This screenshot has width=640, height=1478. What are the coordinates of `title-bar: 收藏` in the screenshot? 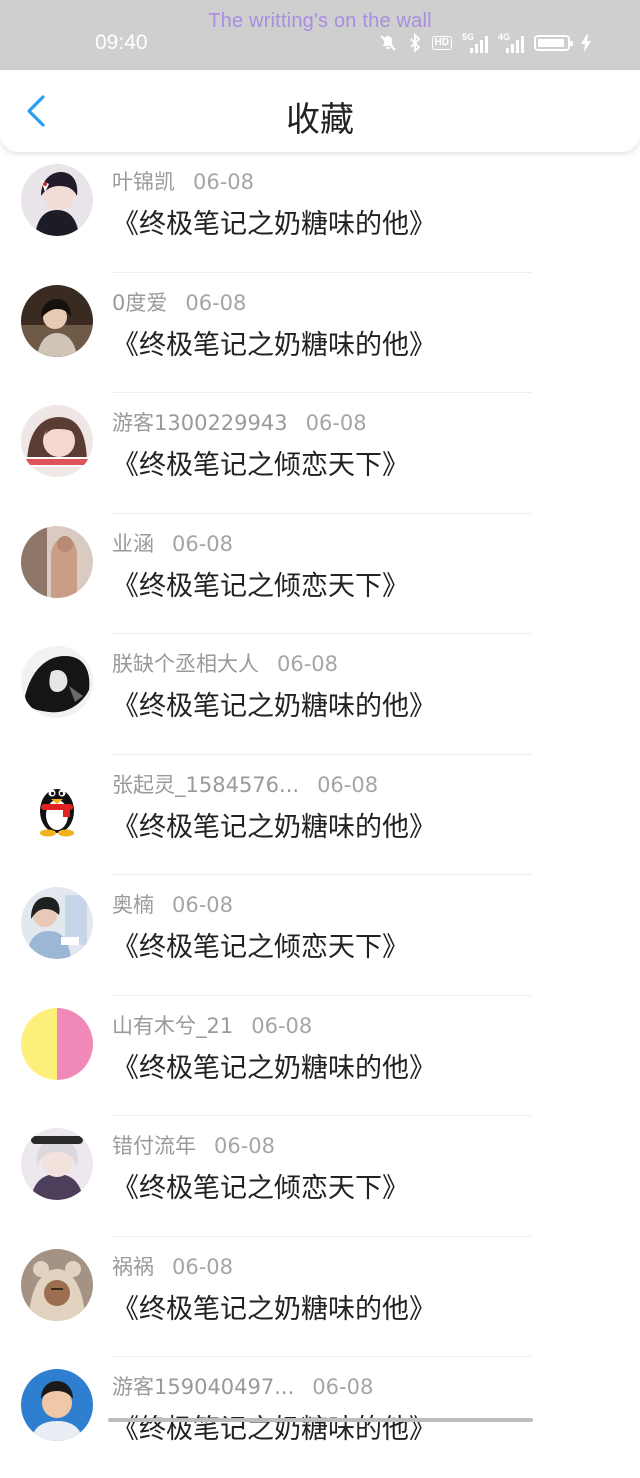 It's located at (320, 111).